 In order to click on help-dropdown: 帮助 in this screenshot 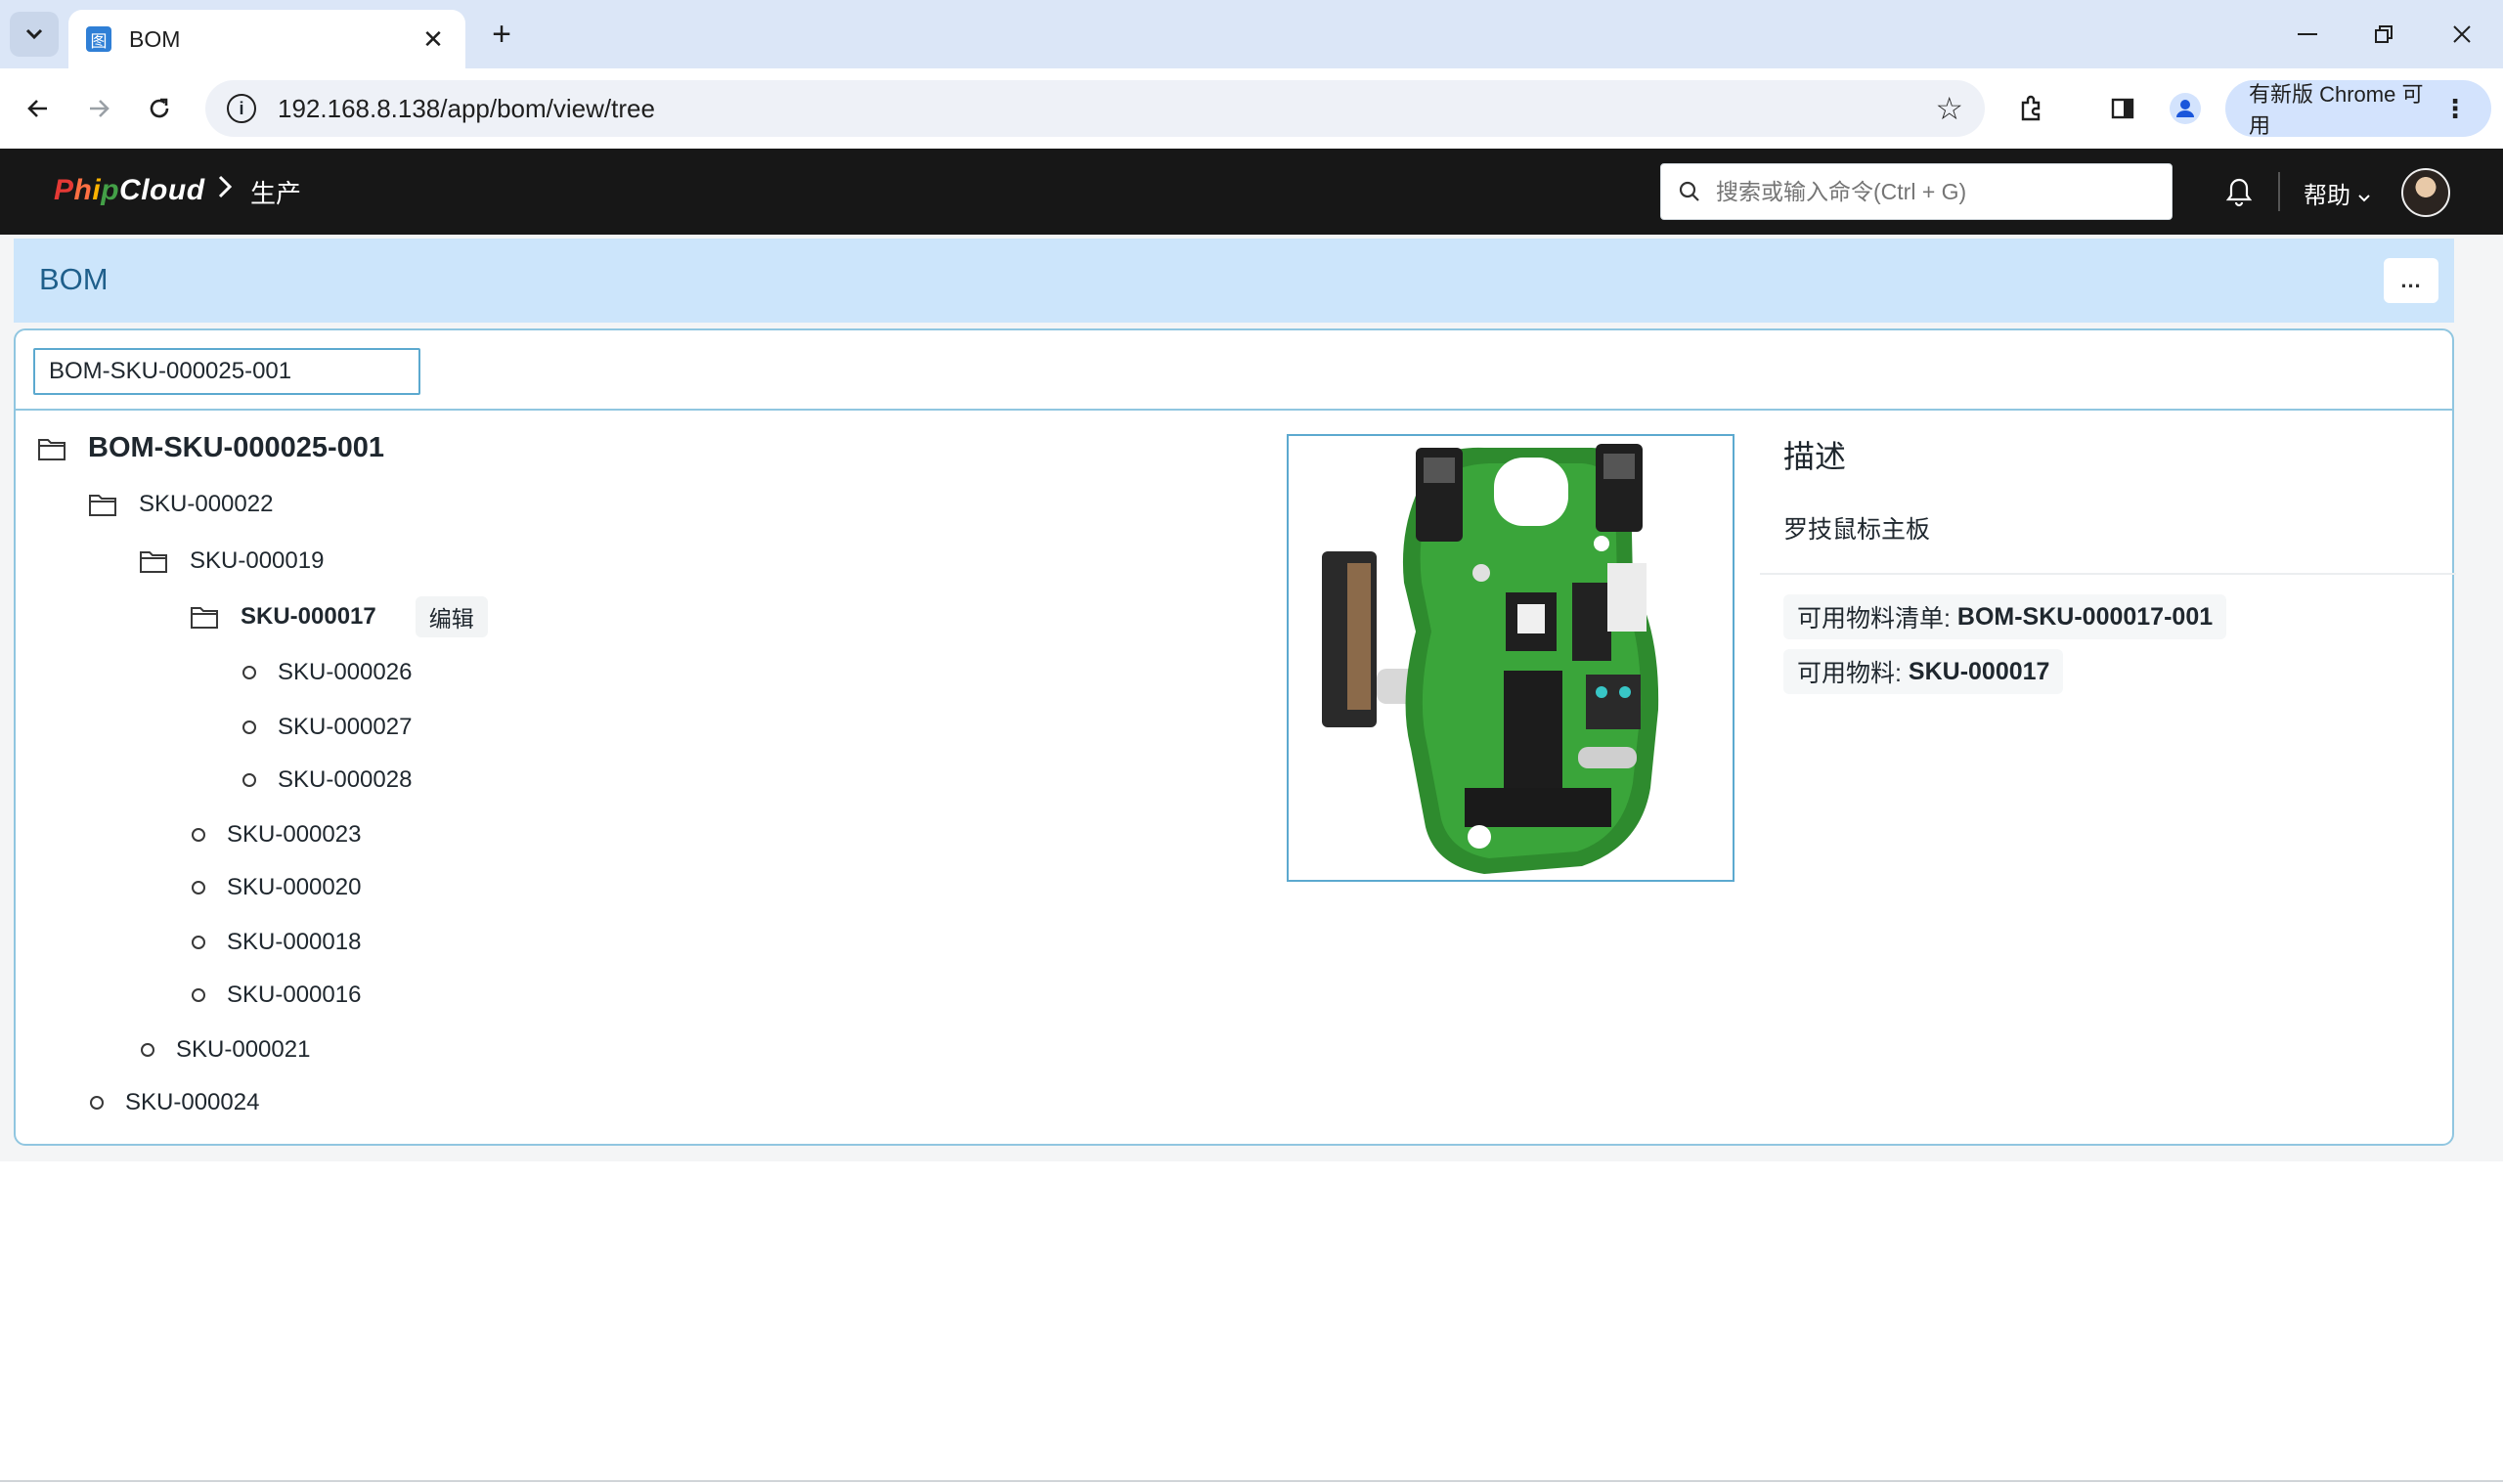, I will do `click(2337, 193)`.